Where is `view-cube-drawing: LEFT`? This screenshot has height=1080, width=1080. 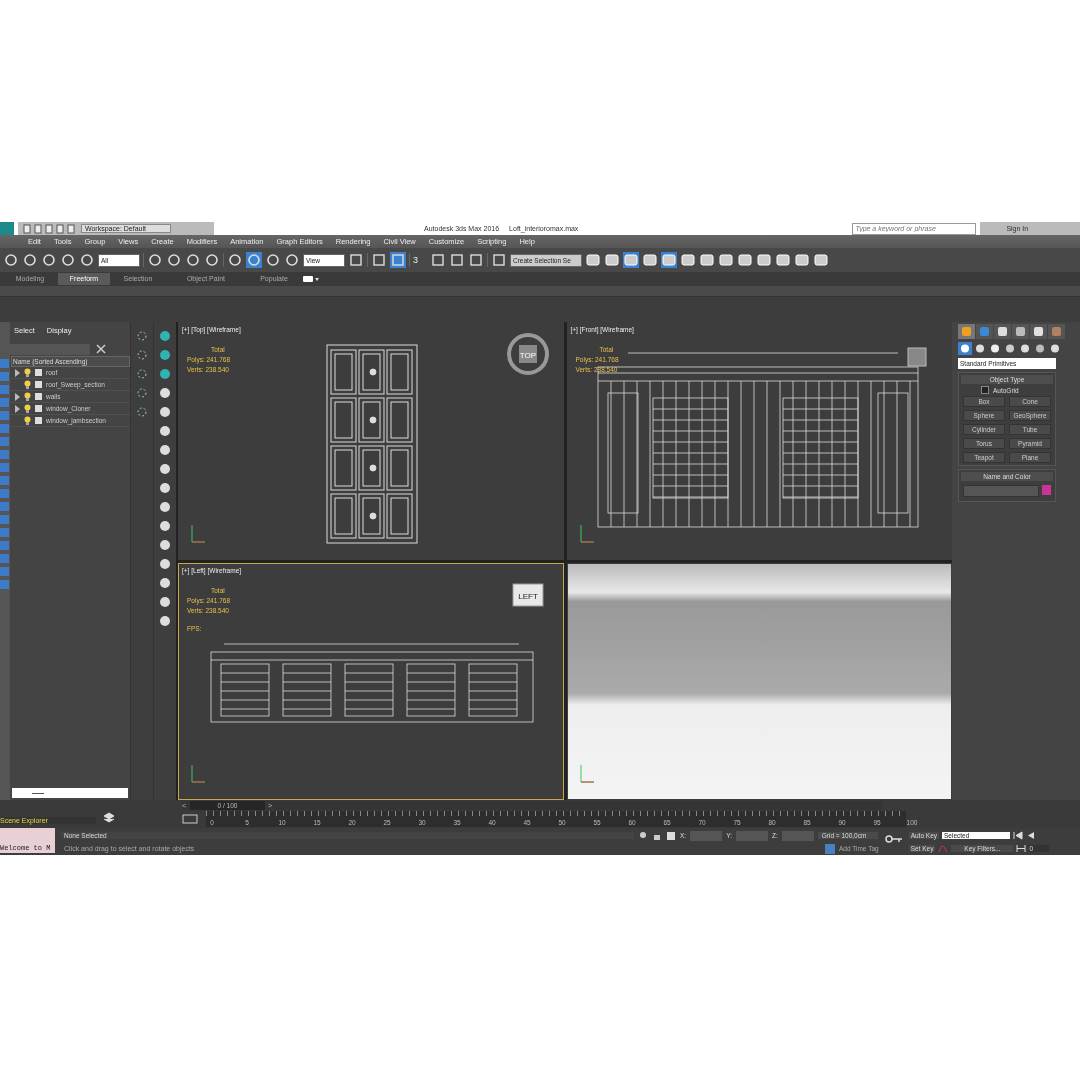 view-cube-drawing: LEFT is located at coordinates (527, 594).